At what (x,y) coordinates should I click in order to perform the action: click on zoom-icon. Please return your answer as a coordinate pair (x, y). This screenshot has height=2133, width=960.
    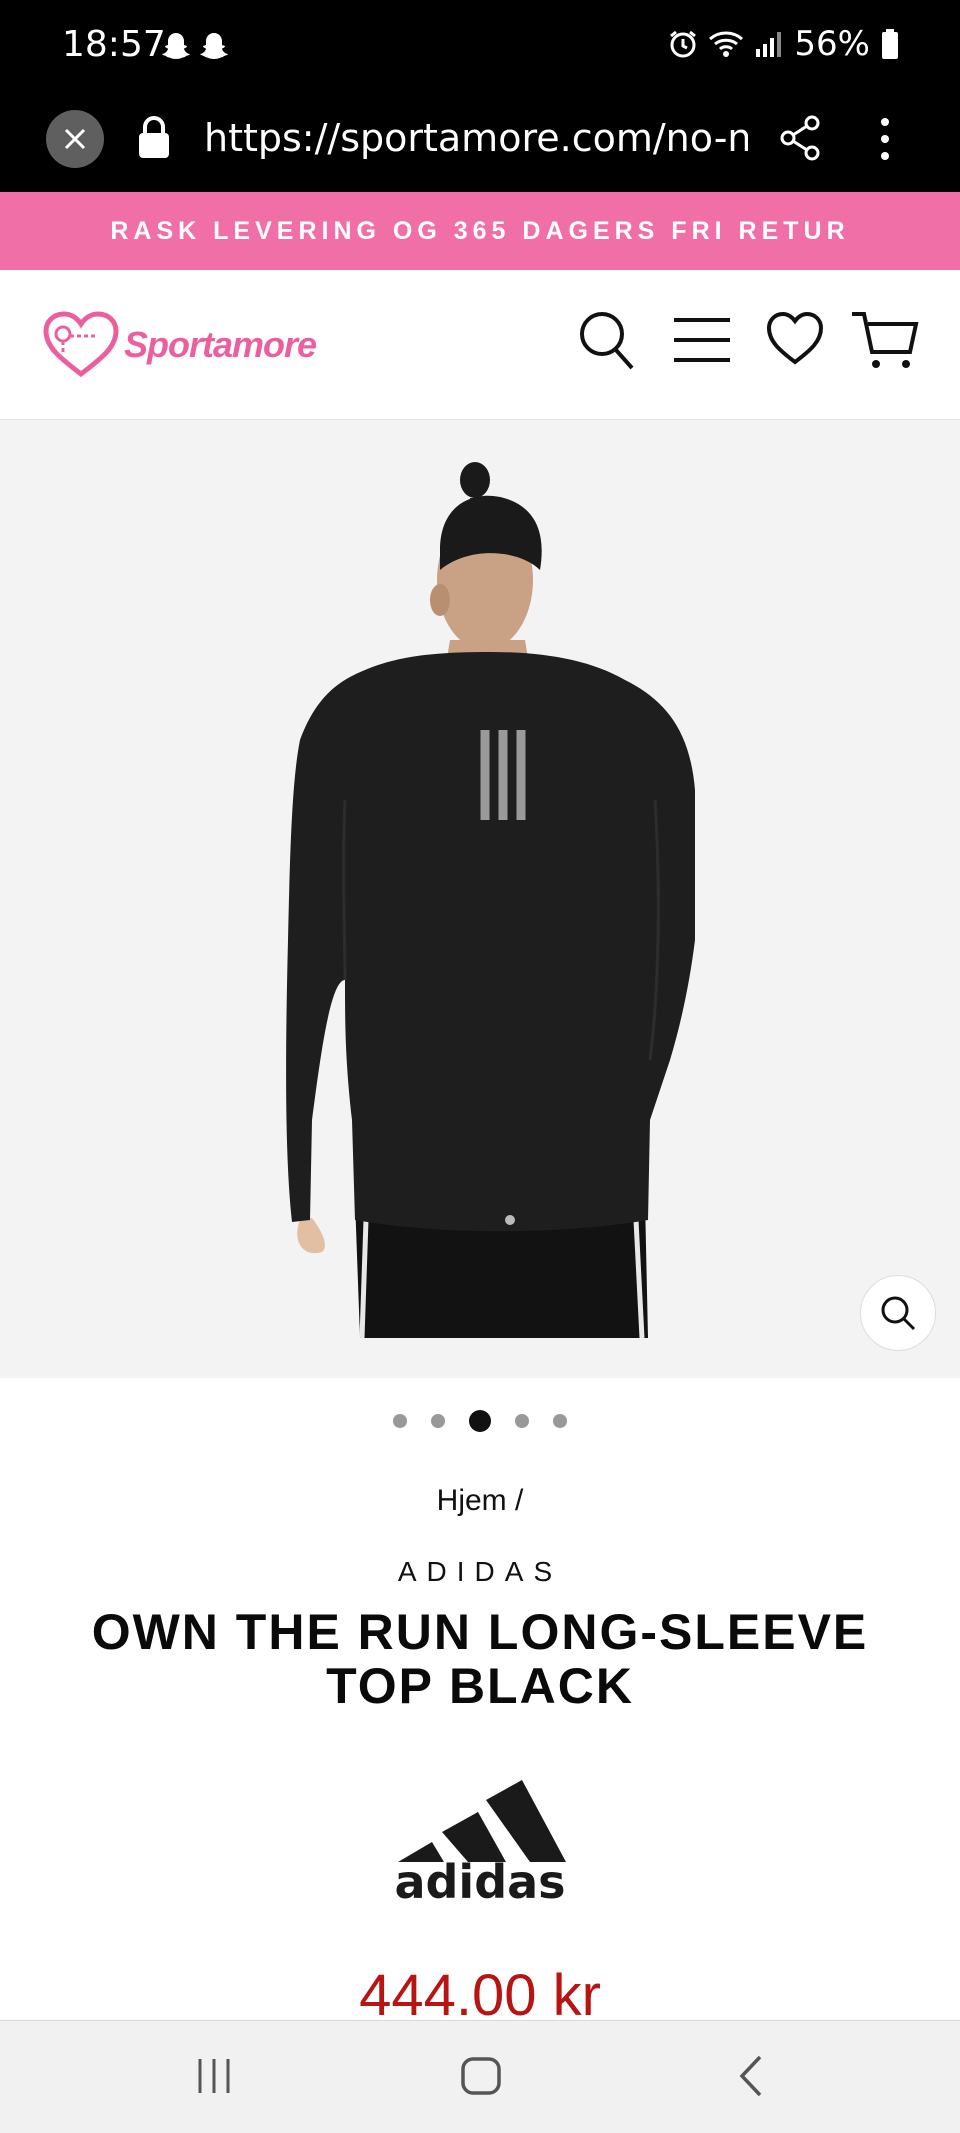
    Looking at the image, I should click on (898, 1313).